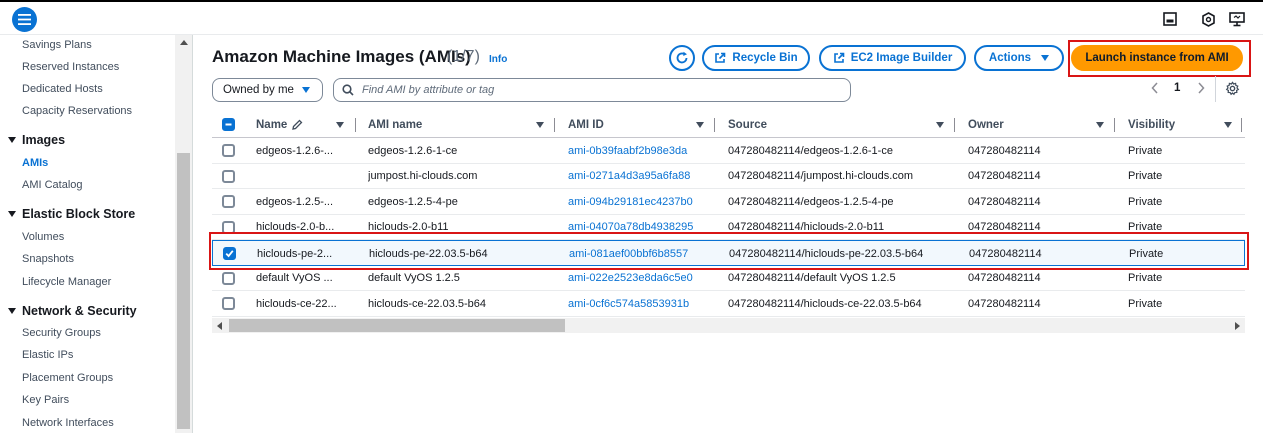 This screenshot has width=1263, height=433. What do you see at coordinates (52, 185) in the screenshot?
I see `sidebar-item-ami-catalog: AMI Catalog` at bounding box center [52, 185].